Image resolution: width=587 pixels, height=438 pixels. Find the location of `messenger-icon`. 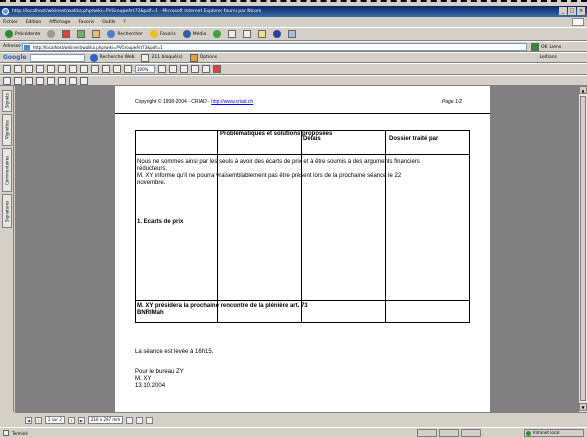

messenger-icon is located at coordinates (277, 34).